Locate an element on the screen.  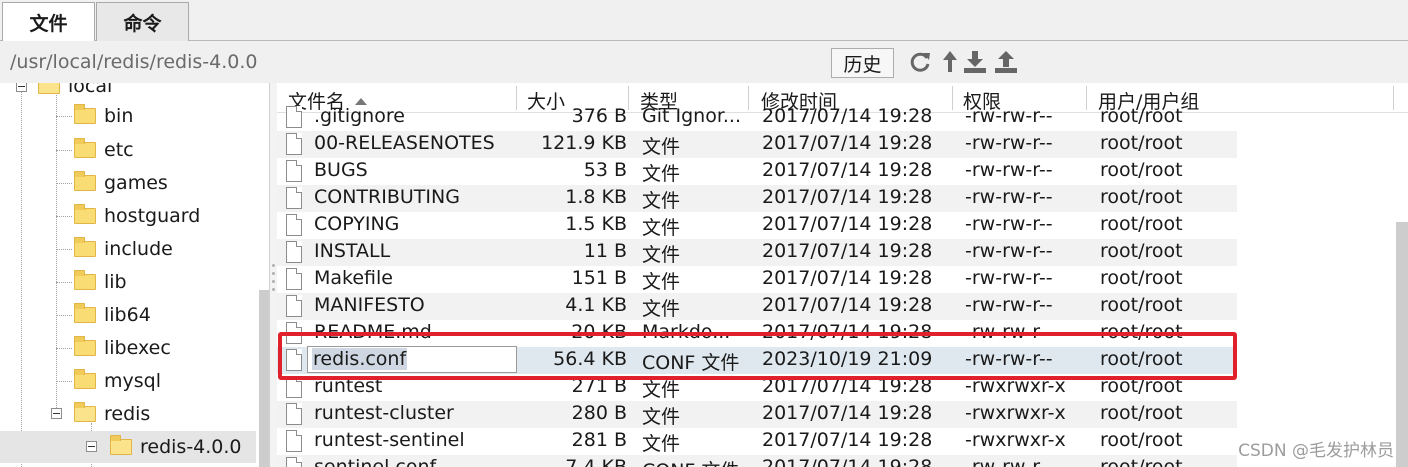
splitter-grip is located at coordinates (273, 281).